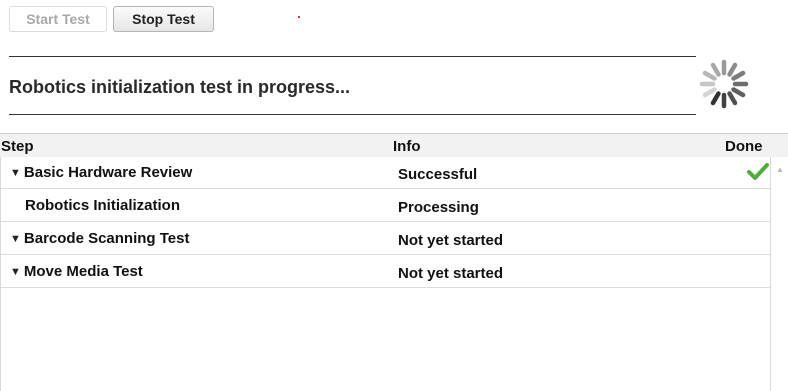 This screenshot has width=788, height=391. What do you see at coordinates (385, 173) in the screenshot?
I see `table-row: ▼ Basic Hardware Review Successful` at bounding box center [385, 173].